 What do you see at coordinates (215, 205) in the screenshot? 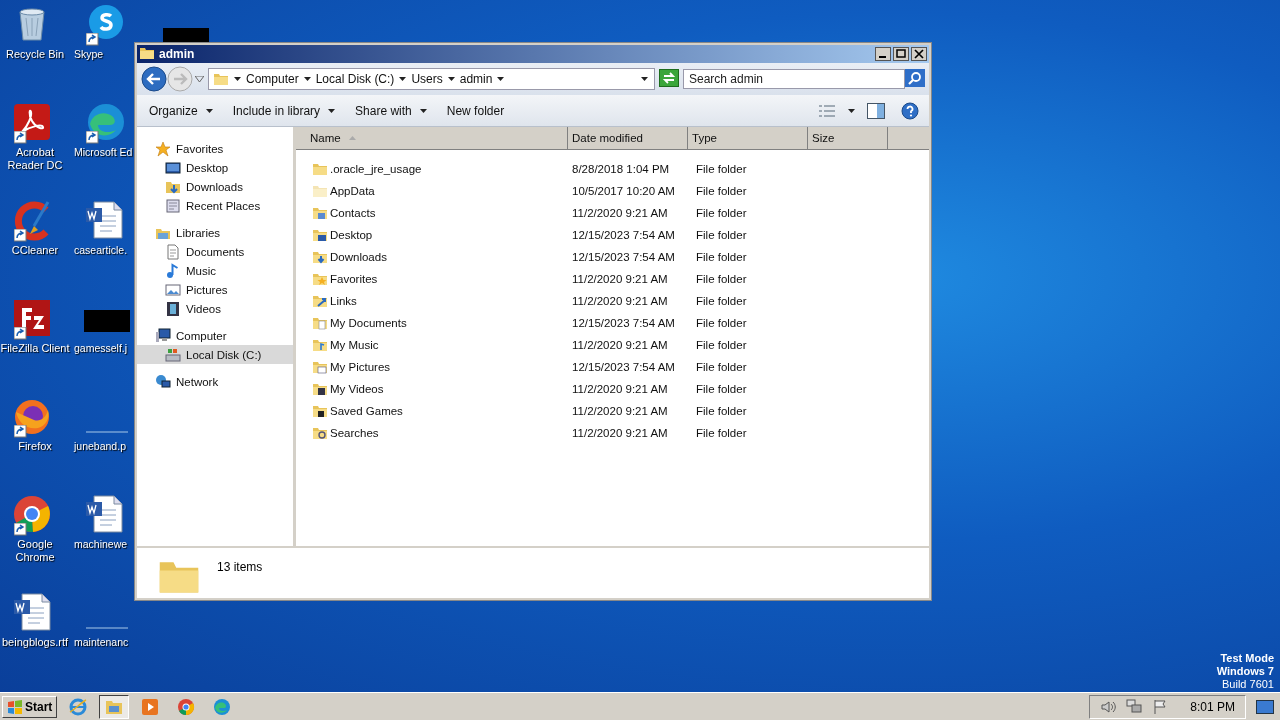
I see `sidebar-item: Recent Places` at bounding box center [215, 205].